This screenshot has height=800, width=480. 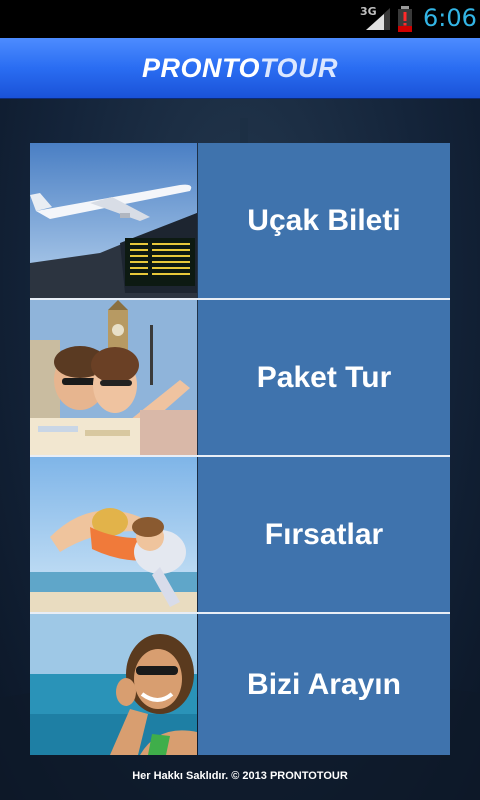 What do you see at coordinates (405, 19) in the screenshot?
I see `battery-alert-icon` at bounding box center [405, 19].